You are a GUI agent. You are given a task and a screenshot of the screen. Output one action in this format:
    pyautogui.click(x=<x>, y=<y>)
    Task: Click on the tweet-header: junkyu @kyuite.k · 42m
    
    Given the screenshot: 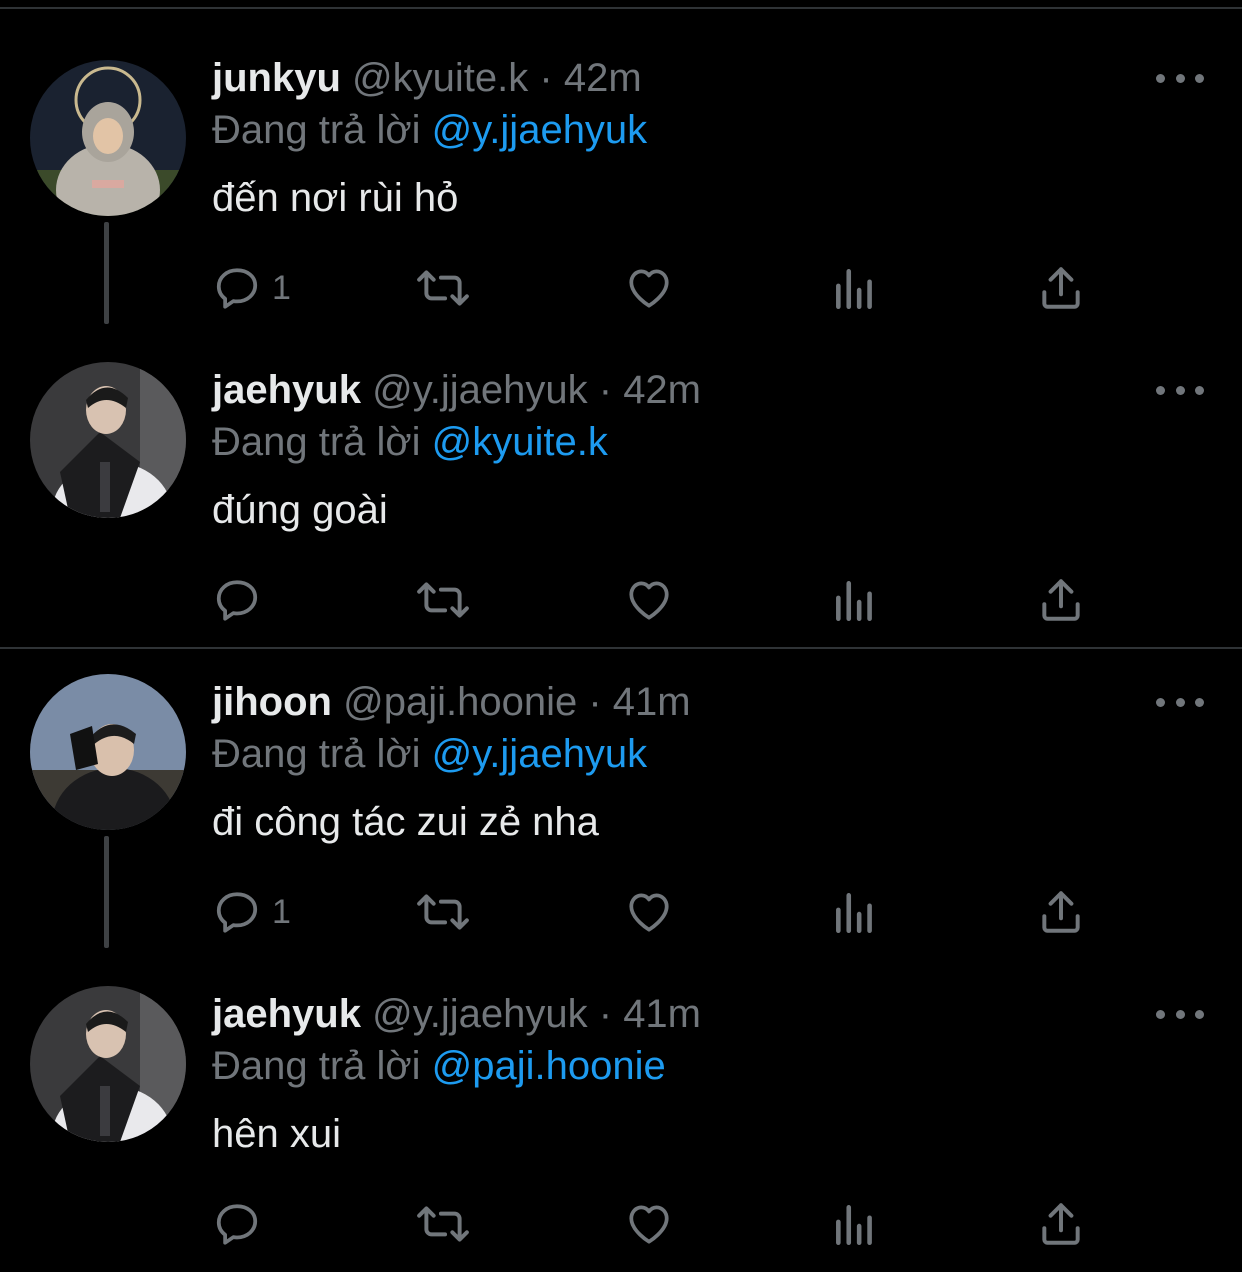 What is the action you would take?
    pyautogui.click(x=427, y=78)
    